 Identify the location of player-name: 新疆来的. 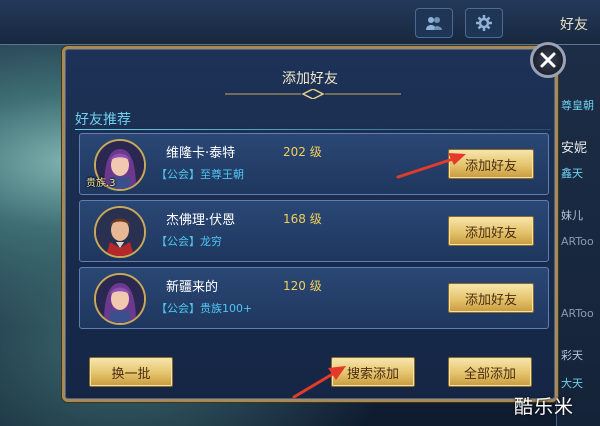
(192, 287).